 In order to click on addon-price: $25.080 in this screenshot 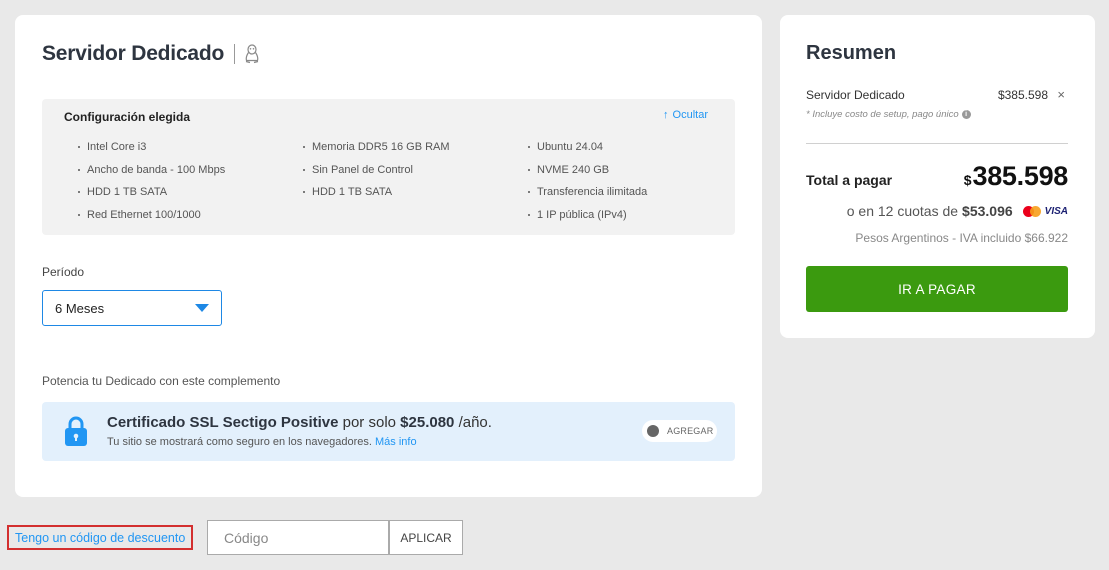, I will do `click(427, 422)`.